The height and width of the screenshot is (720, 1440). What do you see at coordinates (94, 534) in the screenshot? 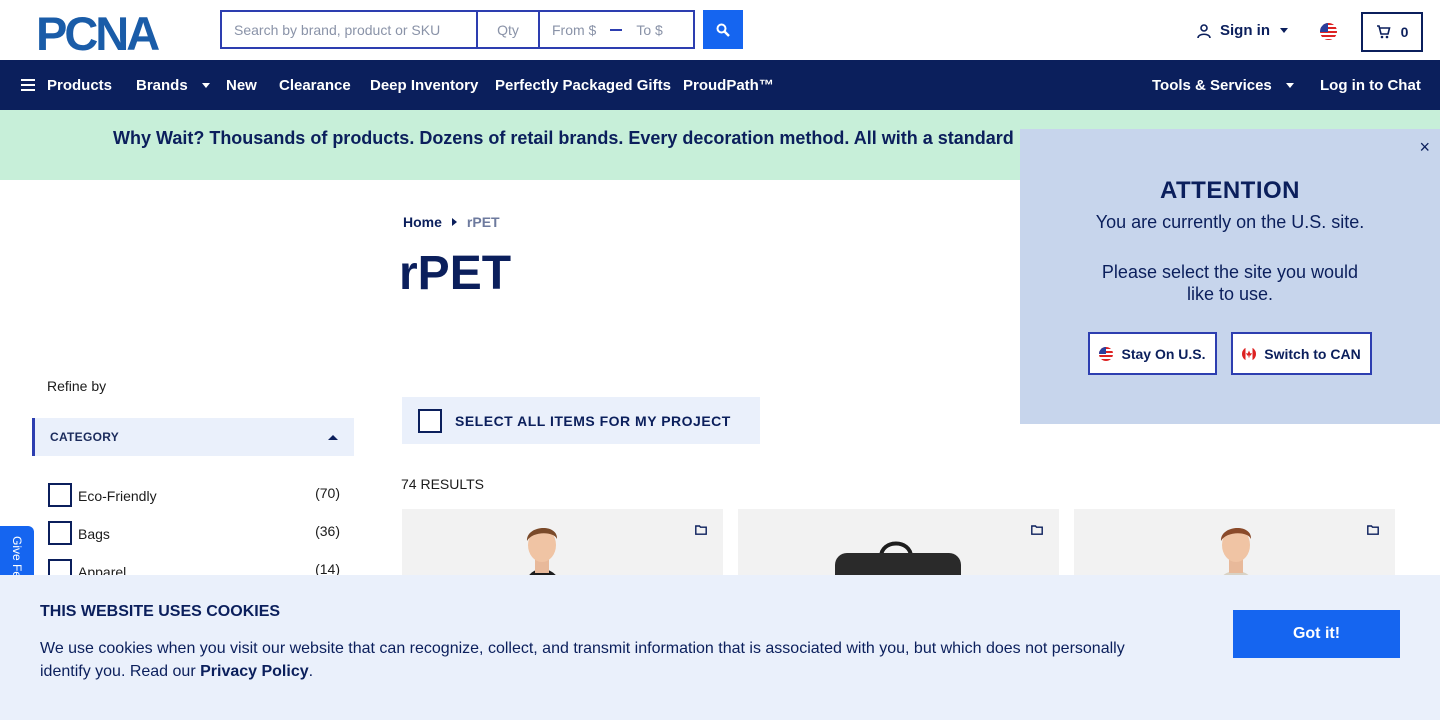
I see `facet-label: Bags` at bounding box center [94, 534].